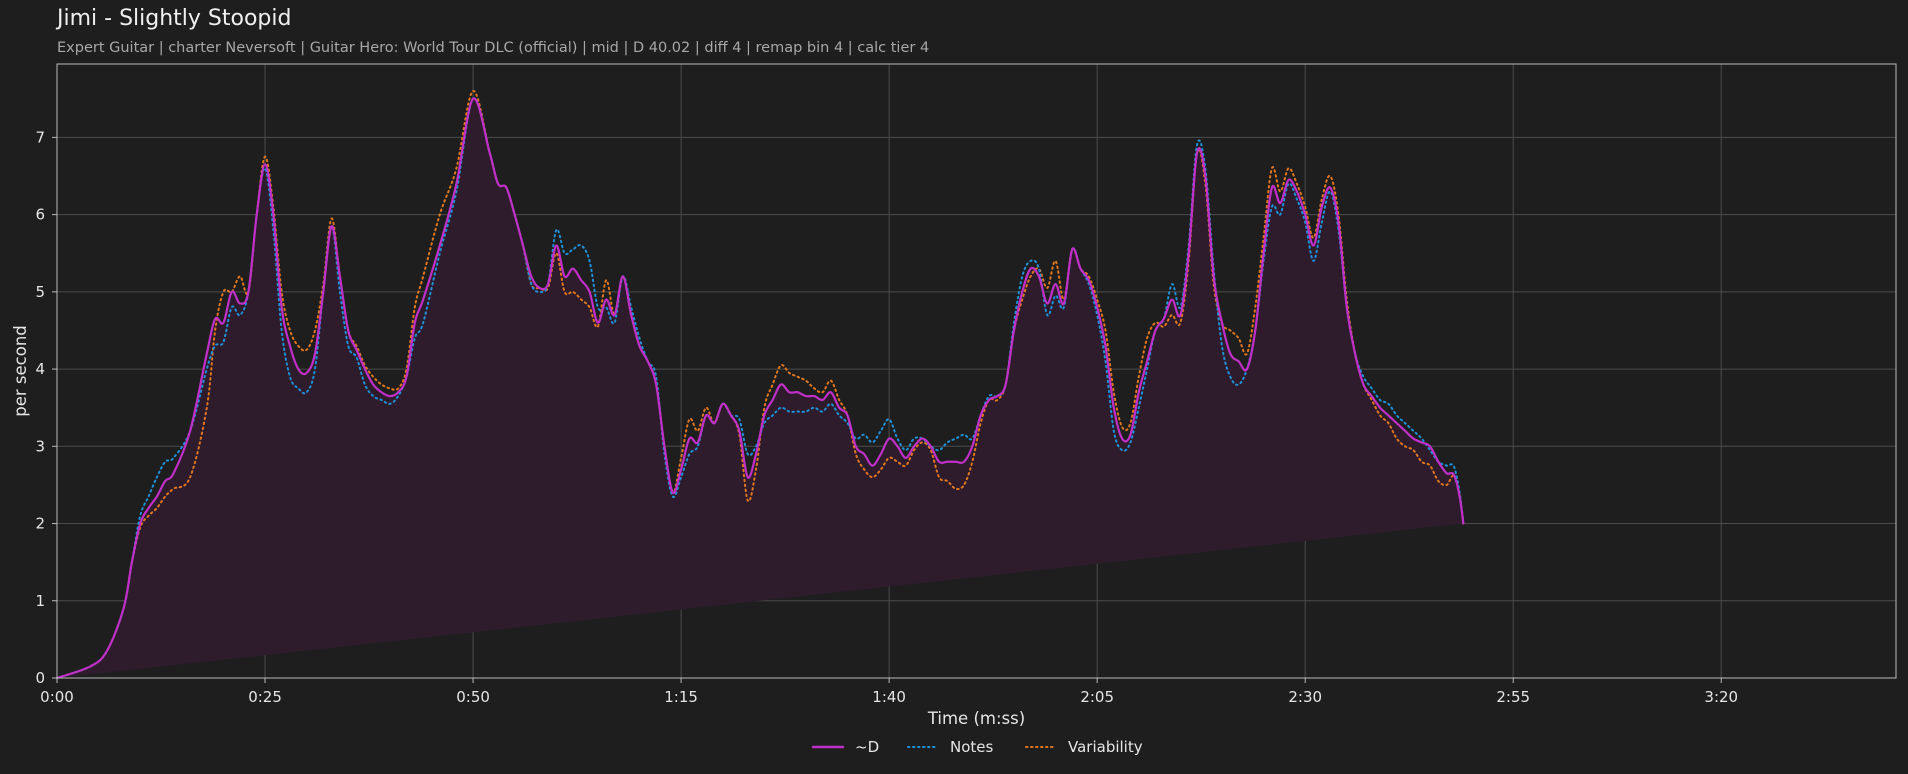 The image size is (1908, 774). Describe the element at coordinates (976, 718) in the screenshot. I see `x-axis-label: Time (m:ss)` at that location.